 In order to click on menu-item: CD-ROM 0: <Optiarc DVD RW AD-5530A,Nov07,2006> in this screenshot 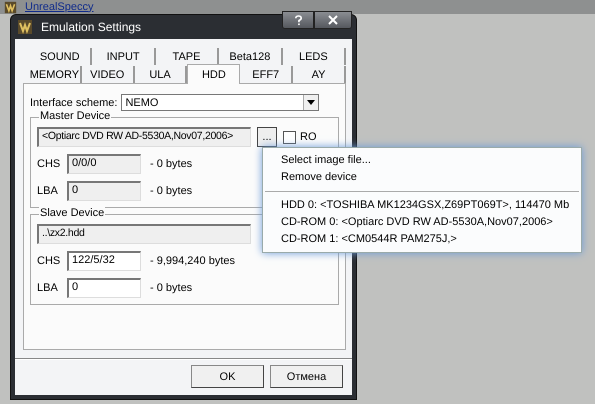, I will do `click(422, 222)`.